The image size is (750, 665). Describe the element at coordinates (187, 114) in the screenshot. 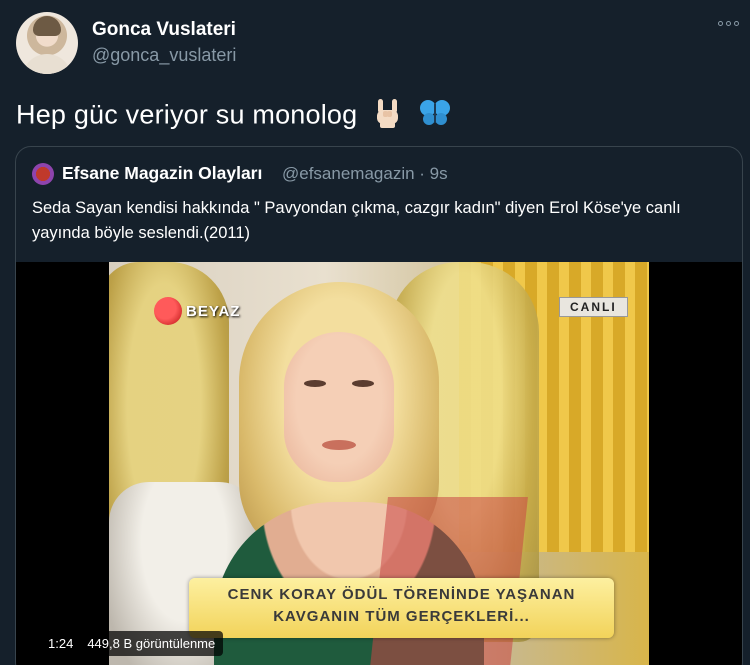

I see `tweet-text-body: Hep güc veriyor su monolog` at that location.